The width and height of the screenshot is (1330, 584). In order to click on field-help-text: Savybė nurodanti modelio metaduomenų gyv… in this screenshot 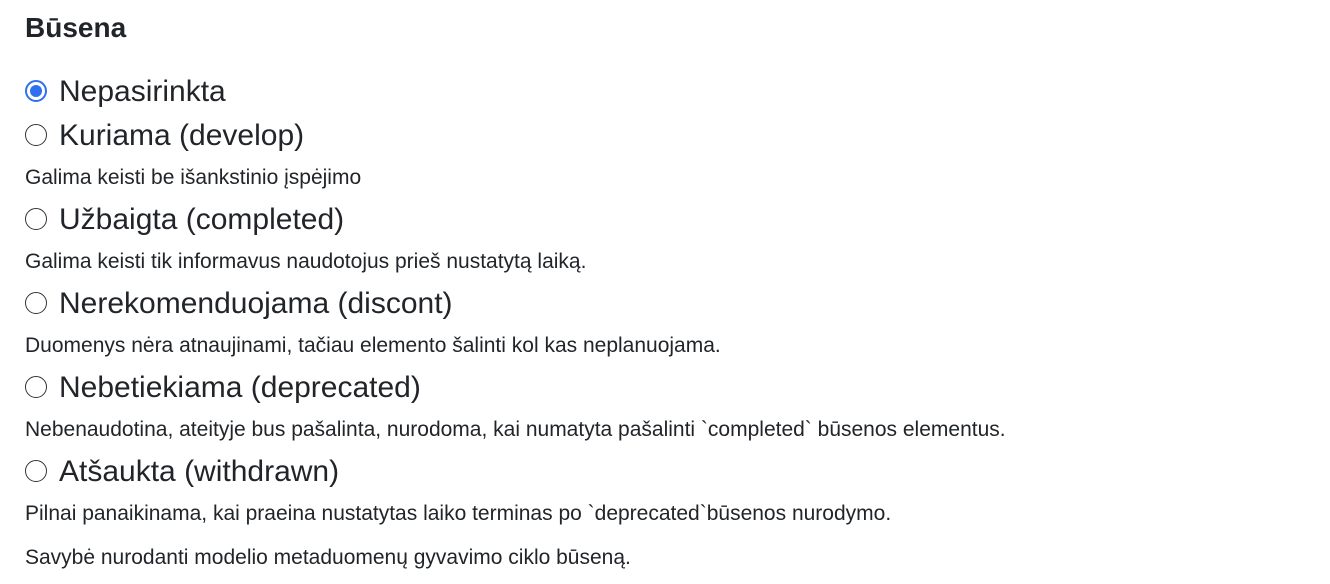, I will do `click(328, 557)`.